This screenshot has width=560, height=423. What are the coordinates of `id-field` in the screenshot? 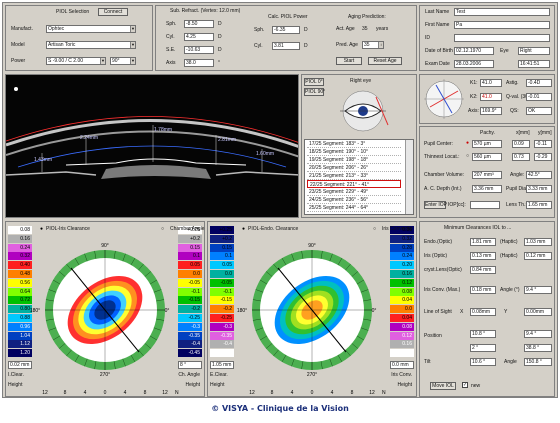 It's located at (502, 38).